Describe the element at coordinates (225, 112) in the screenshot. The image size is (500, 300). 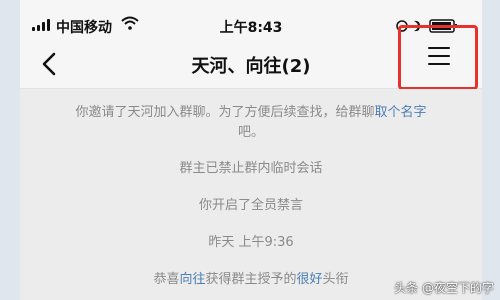
I see `invite-text: 你邀请了天河加入群聊。为了方便后续查找，给群聊` at that location.